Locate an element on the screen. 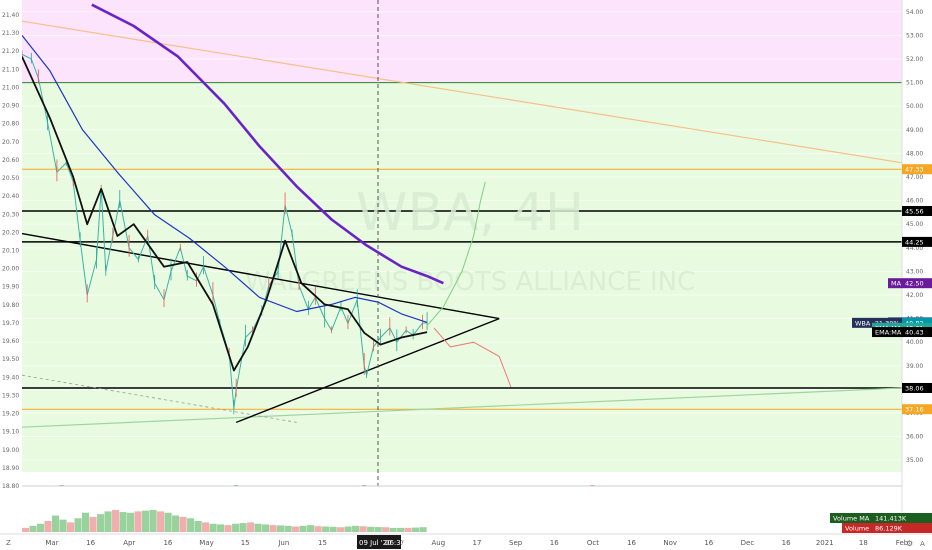  crosshair-time: 06:30 is located at coordinates (395, 543).